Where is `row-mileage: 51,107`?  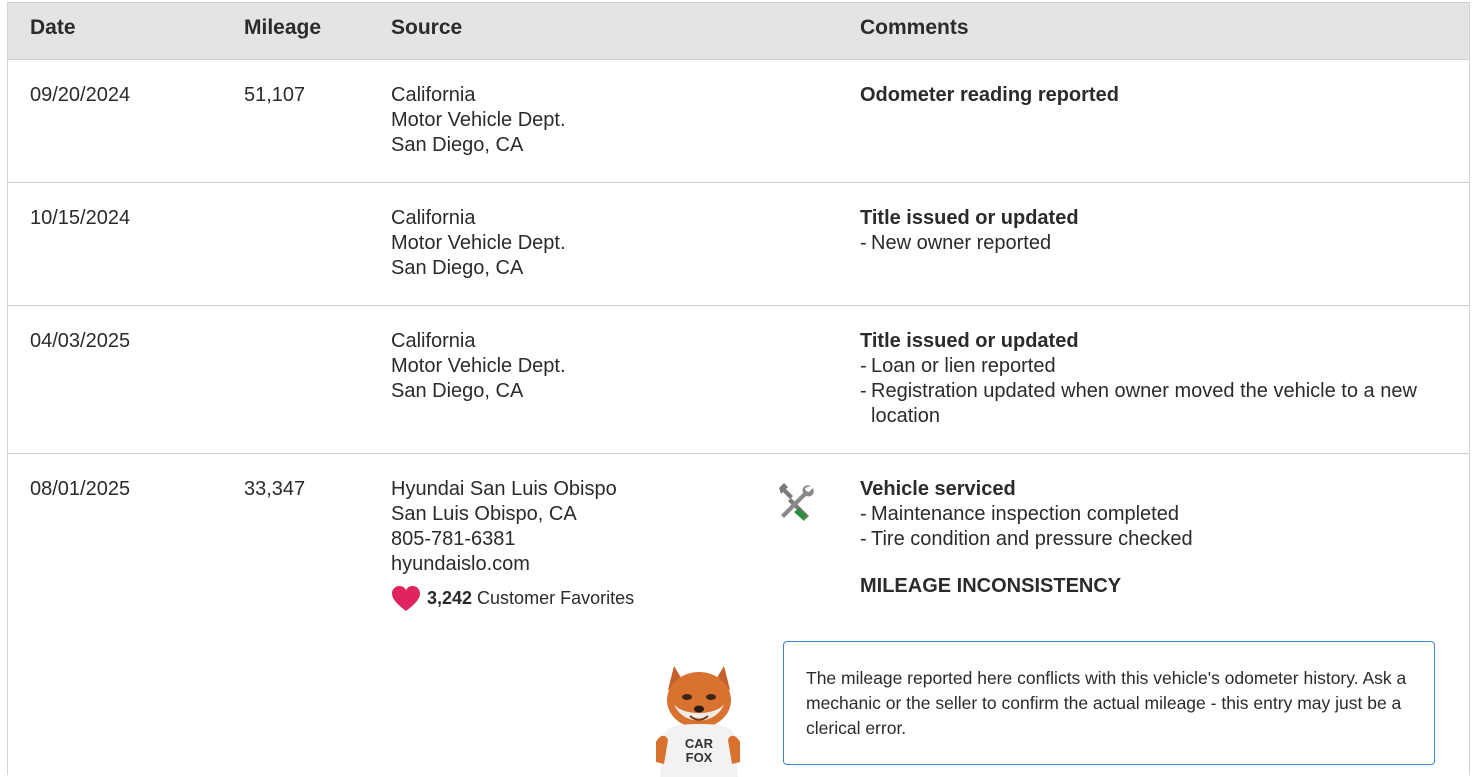
row-mileage: 51,107 is located at coordinates (275, 95).